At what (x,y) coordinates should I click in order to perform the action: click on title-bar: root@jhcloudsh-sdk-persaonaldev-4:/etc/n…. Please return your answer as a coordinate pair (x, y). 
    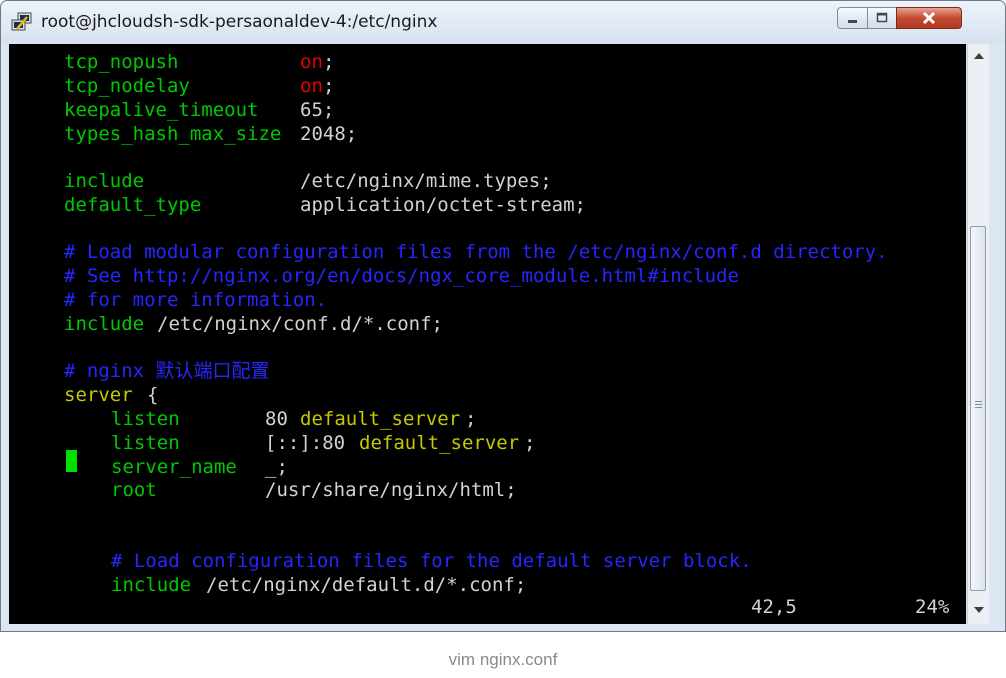
    Looking at the image, I should click on (503, 22).